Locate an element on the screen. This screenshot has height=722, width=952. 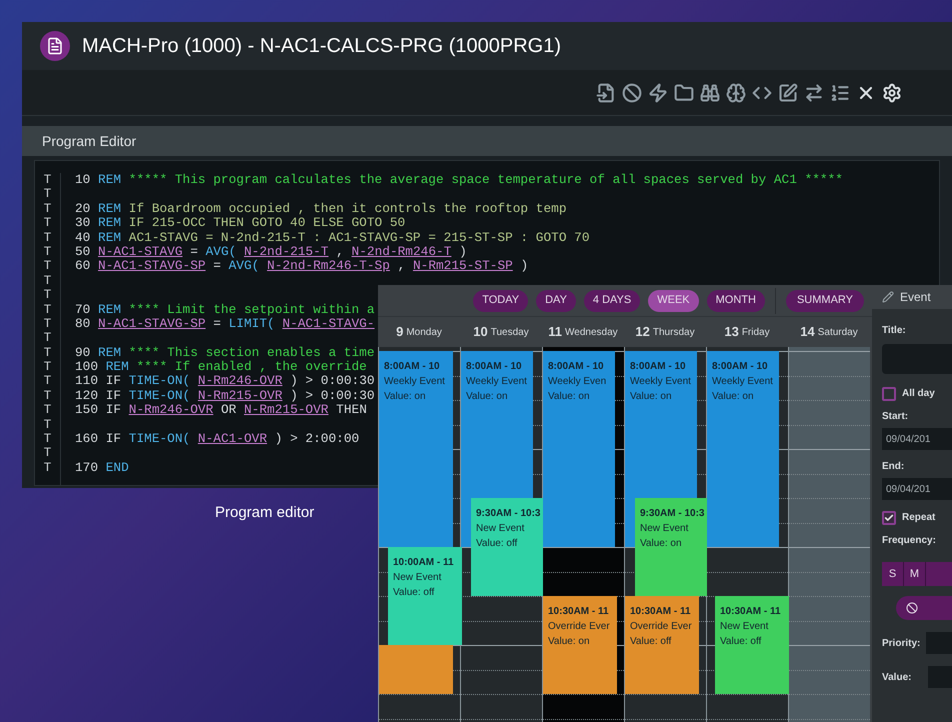
day-name: Saturday is located at coordinates (838, 333).